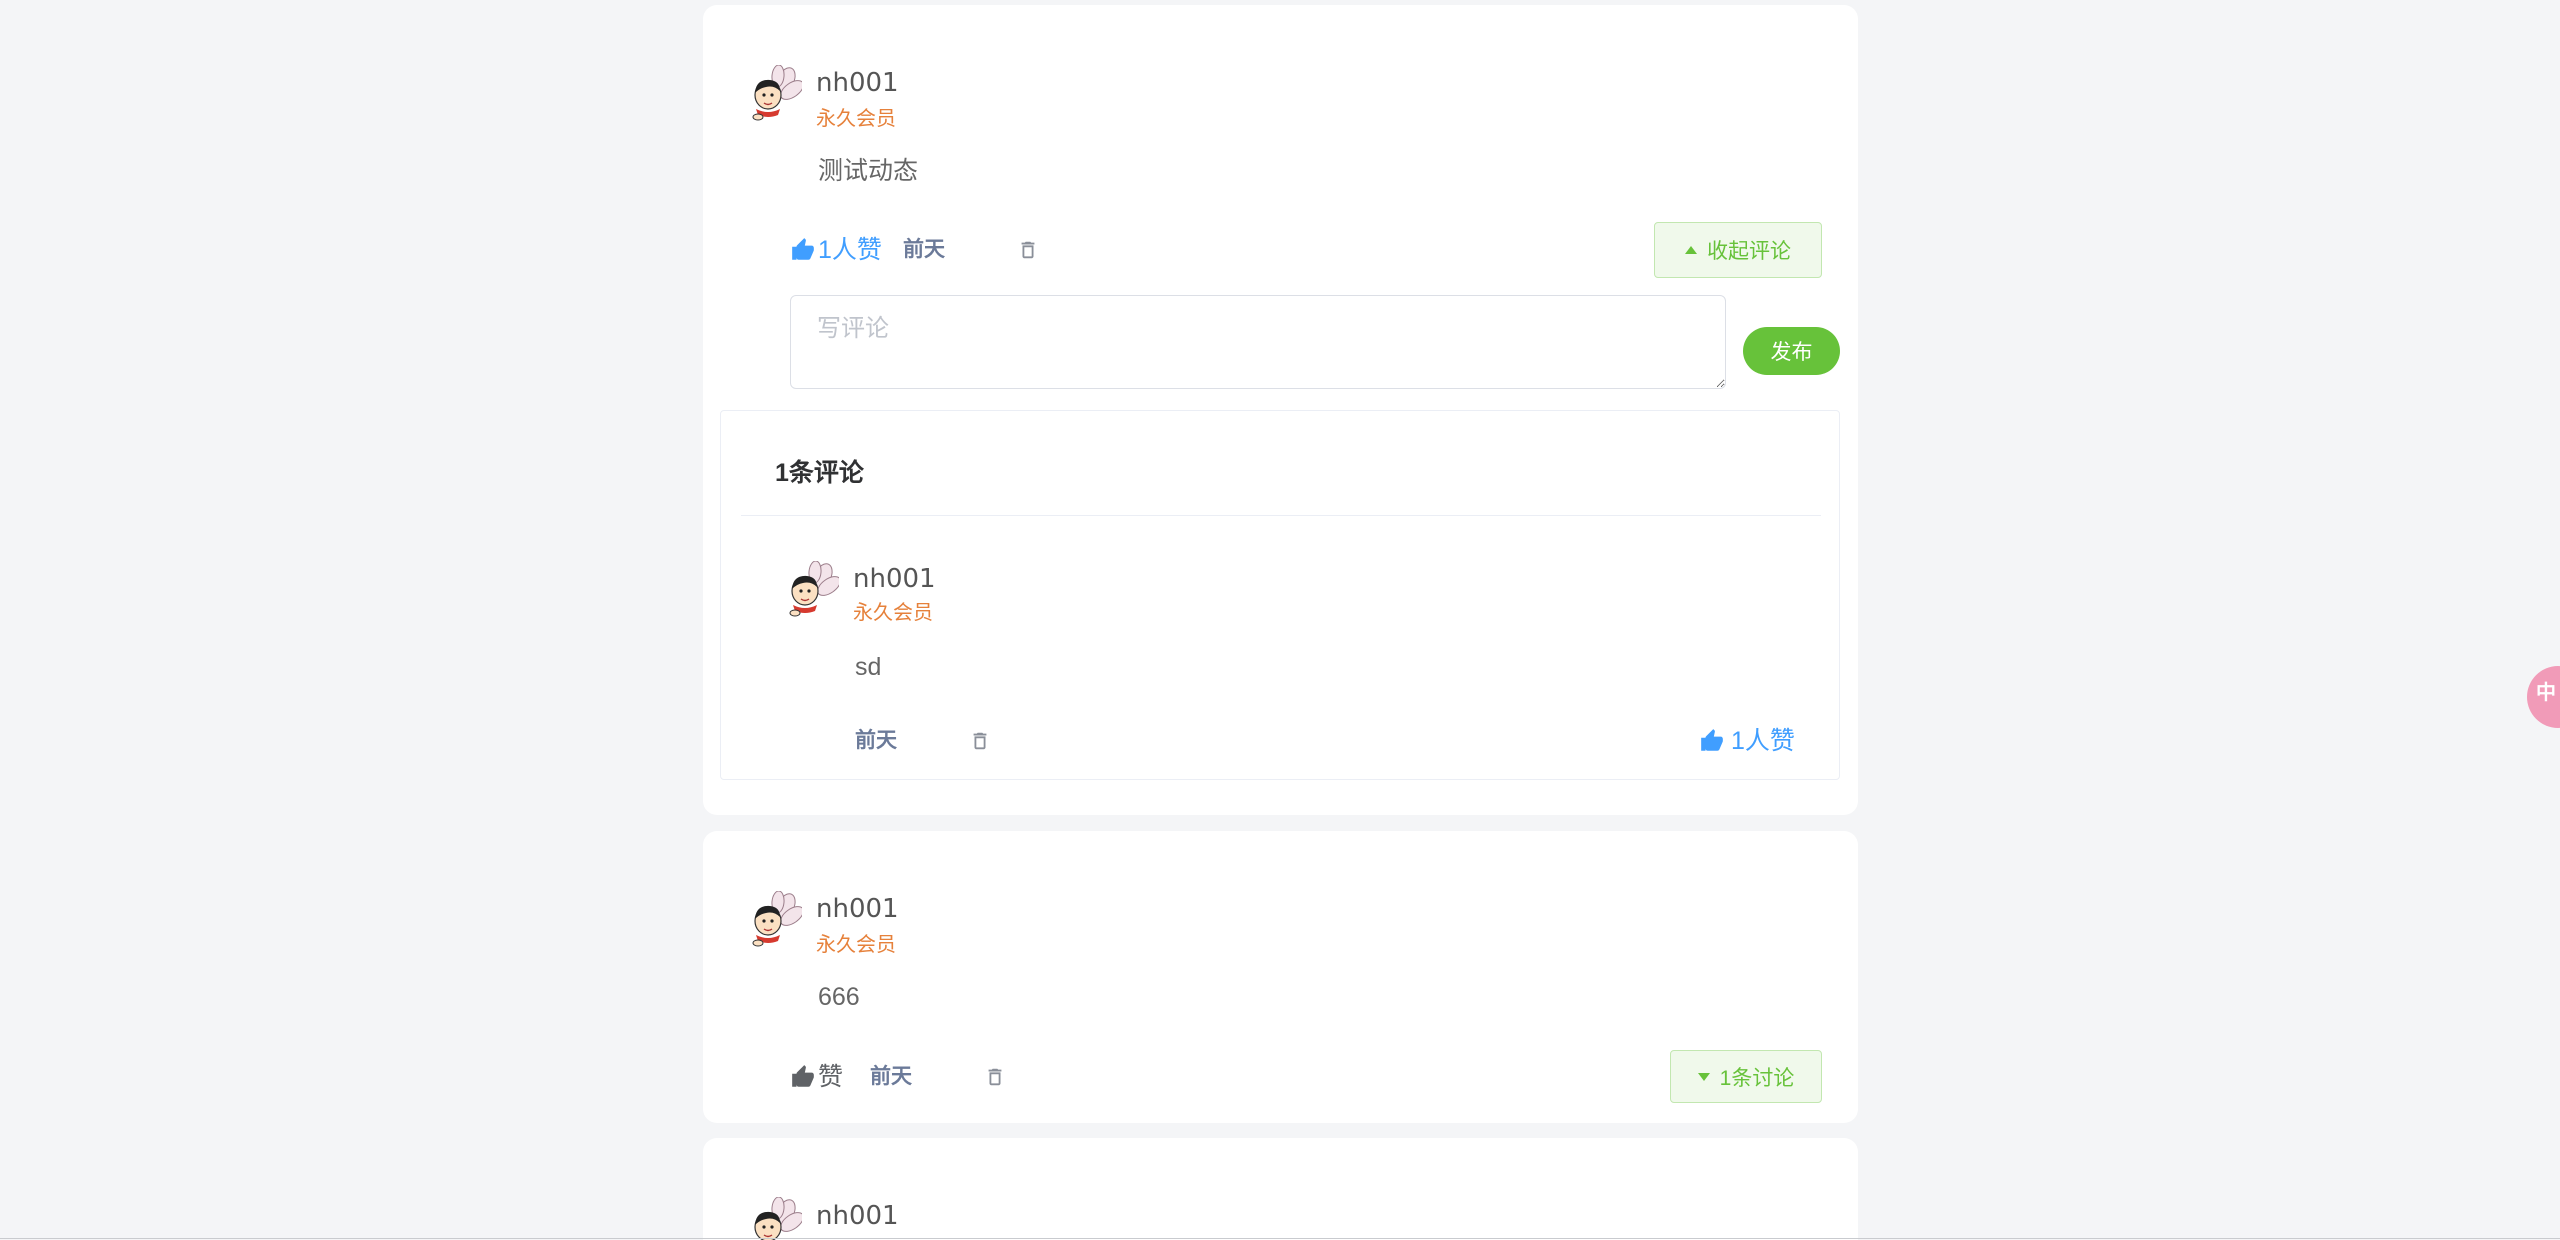 This screenshot has width=2560, height=1240. What do you see at coordinates (868, 171) in the screenshot?
I see `post-content: 测试动态` at bounding box center [868, 171].